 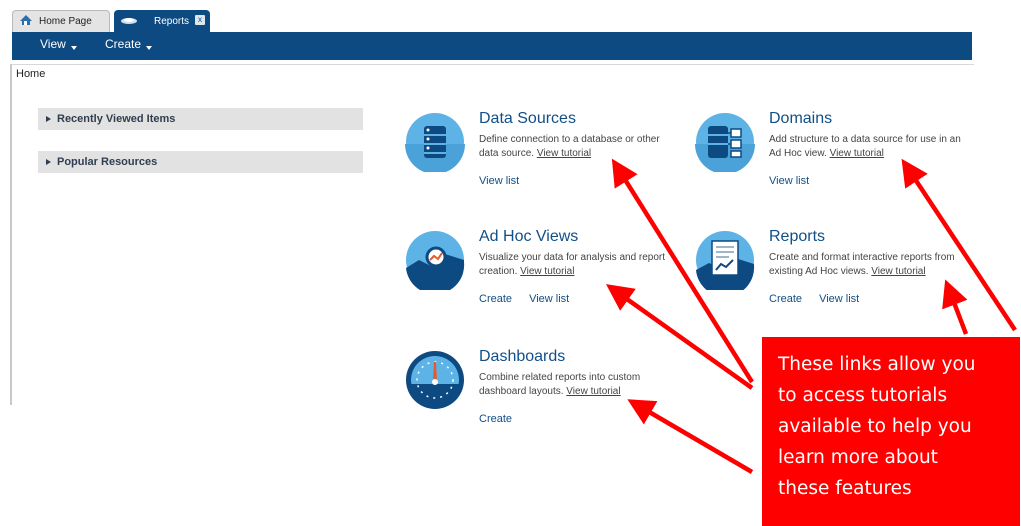 What do you see at coordinates (172, 21) in the screenshot?
I see `tab-label: Reports` at bounding box center [172, 21].